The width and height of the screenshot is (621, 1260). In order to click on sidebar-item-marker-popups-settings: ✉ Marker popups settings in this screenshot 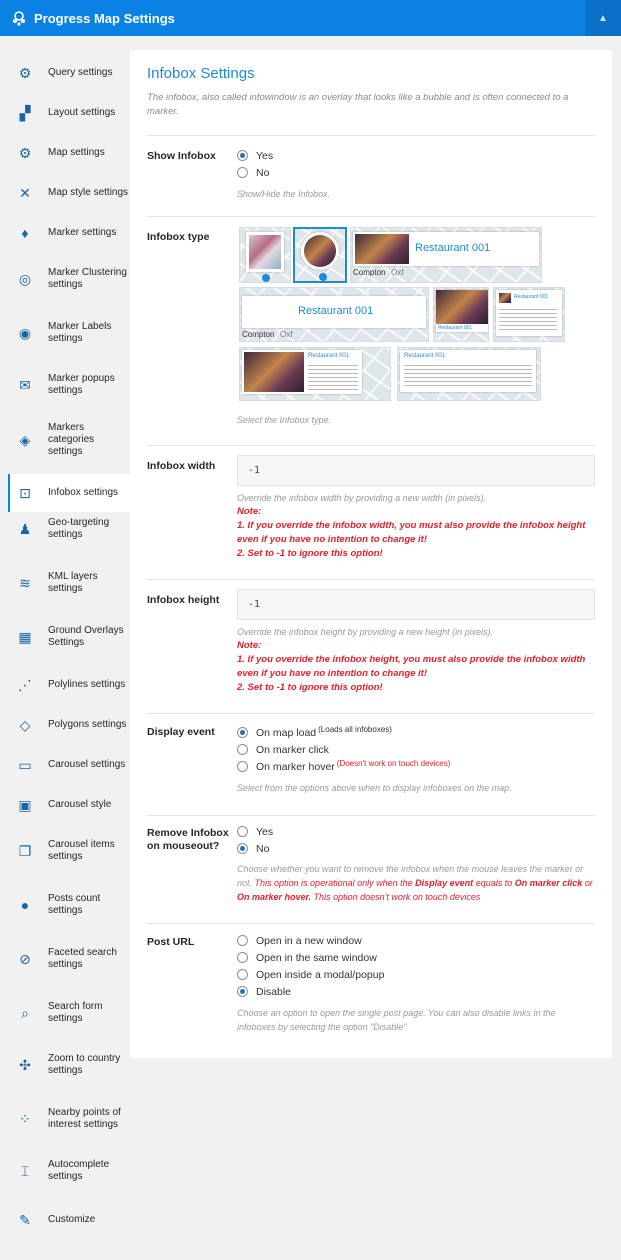, I will do `click(69, 385)`.